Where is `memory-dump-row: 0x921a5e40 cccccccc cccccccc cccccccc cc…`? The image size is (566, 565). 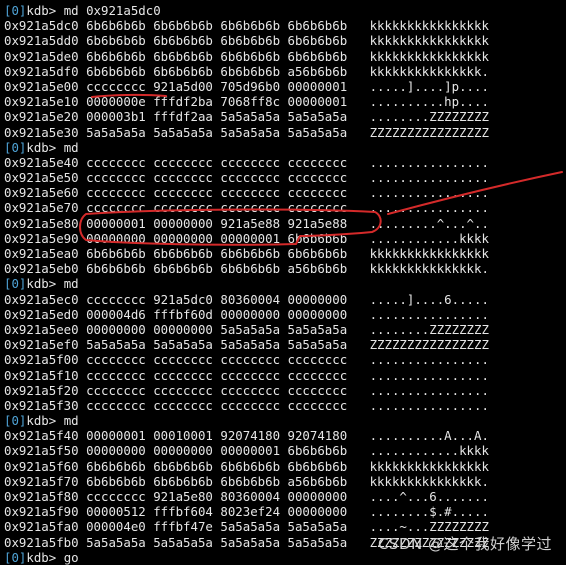 memory-dump-row: 0x921a5e40 cccccccc cccccccc cccccccc cc… is located at coordinates (285, 162).